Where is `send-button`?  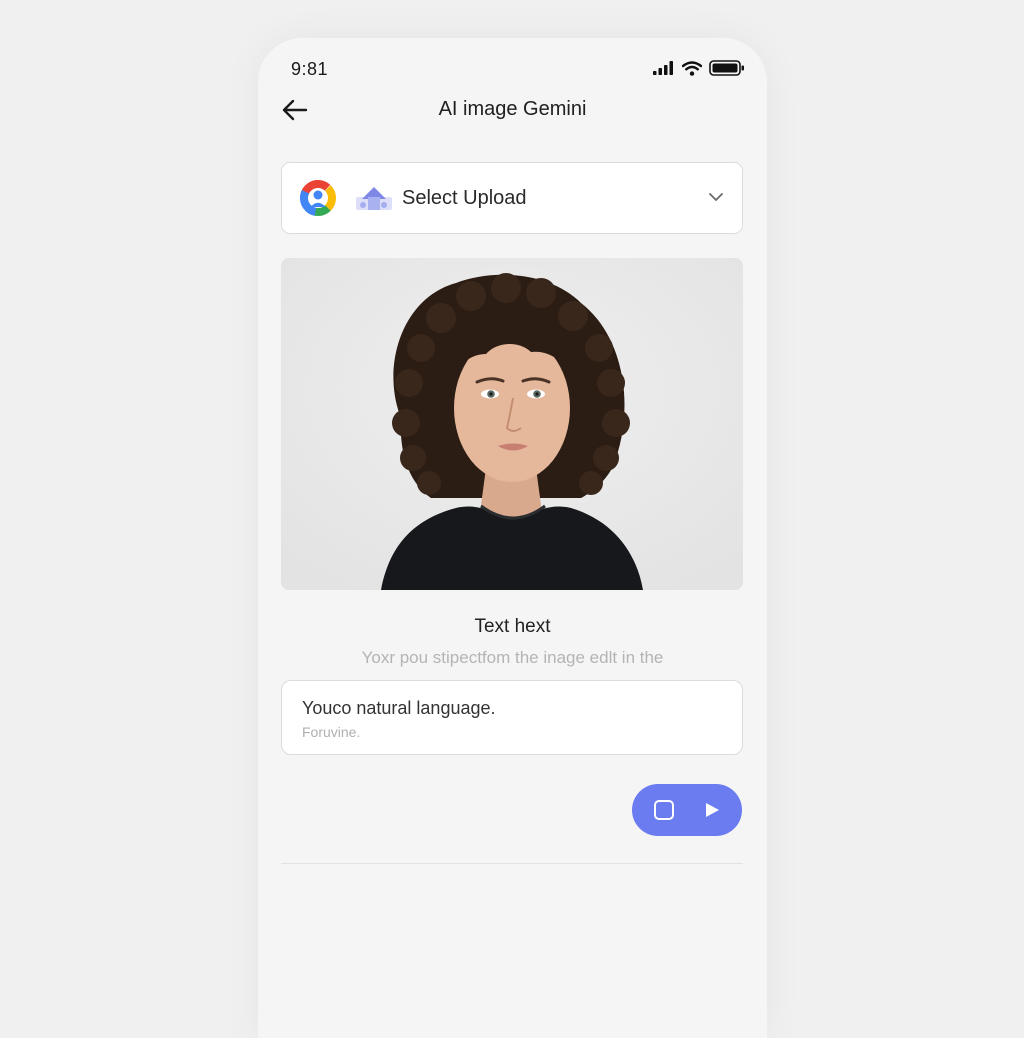 send-button is located at coordinates (687, 810).